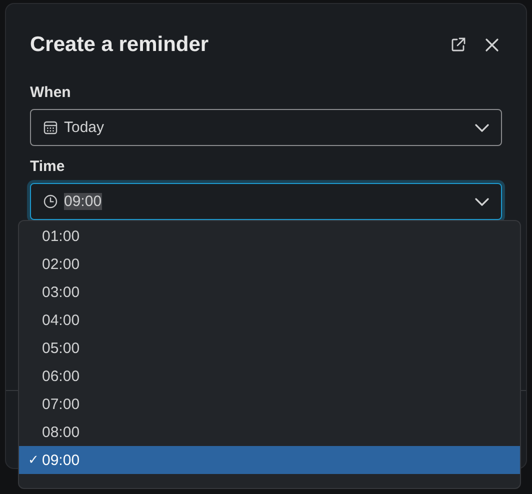 This screenshot has width=532, height=494. I want to click on calendar-icon, so click(50, 127).